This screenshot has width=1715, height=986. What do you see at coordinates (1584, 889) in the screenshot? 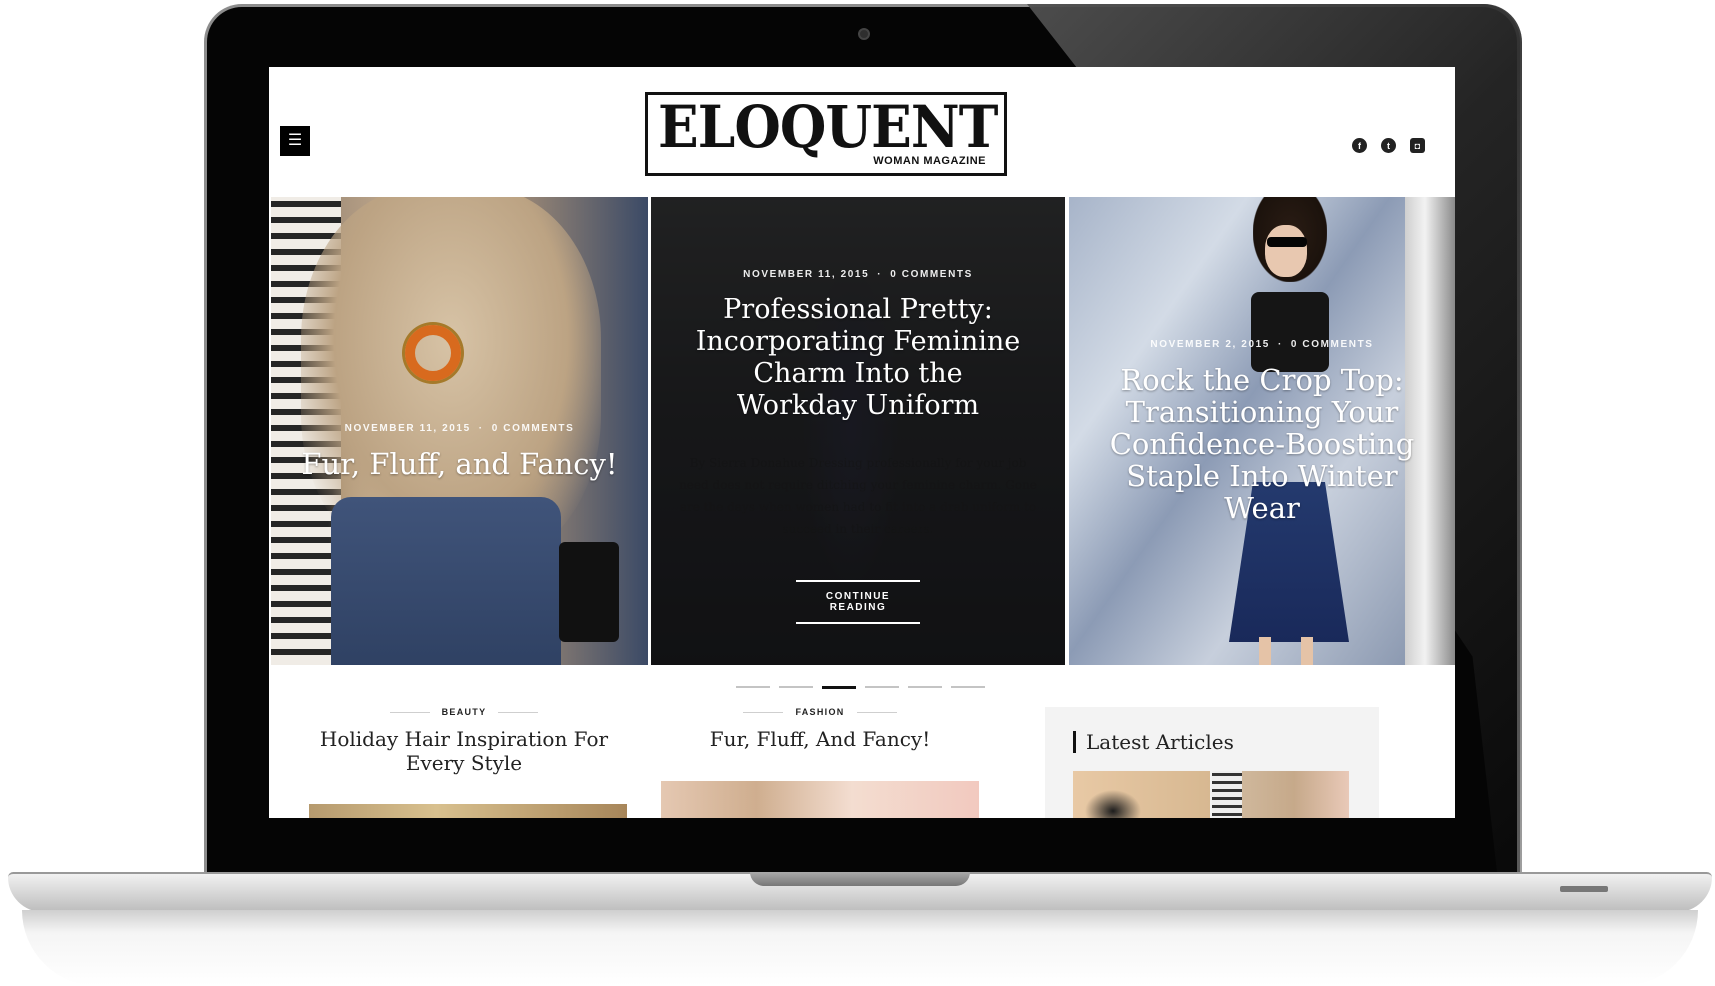
I see `laptop-slot` at bounding box center [1584, 889].